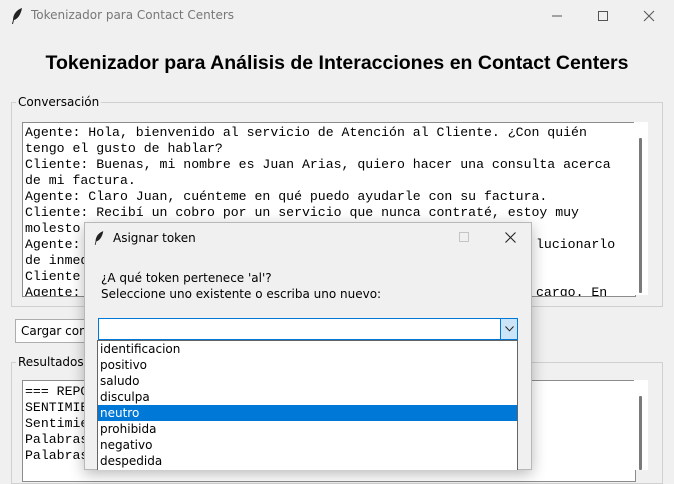 Image resolution: width=674 pixels, height=484 pixels. What do you see at coordinates (186, 278) in the screenshot?
I see `dialog-question: ¿A qué token pertenece 'al'?` at bounding box center [186, 278].